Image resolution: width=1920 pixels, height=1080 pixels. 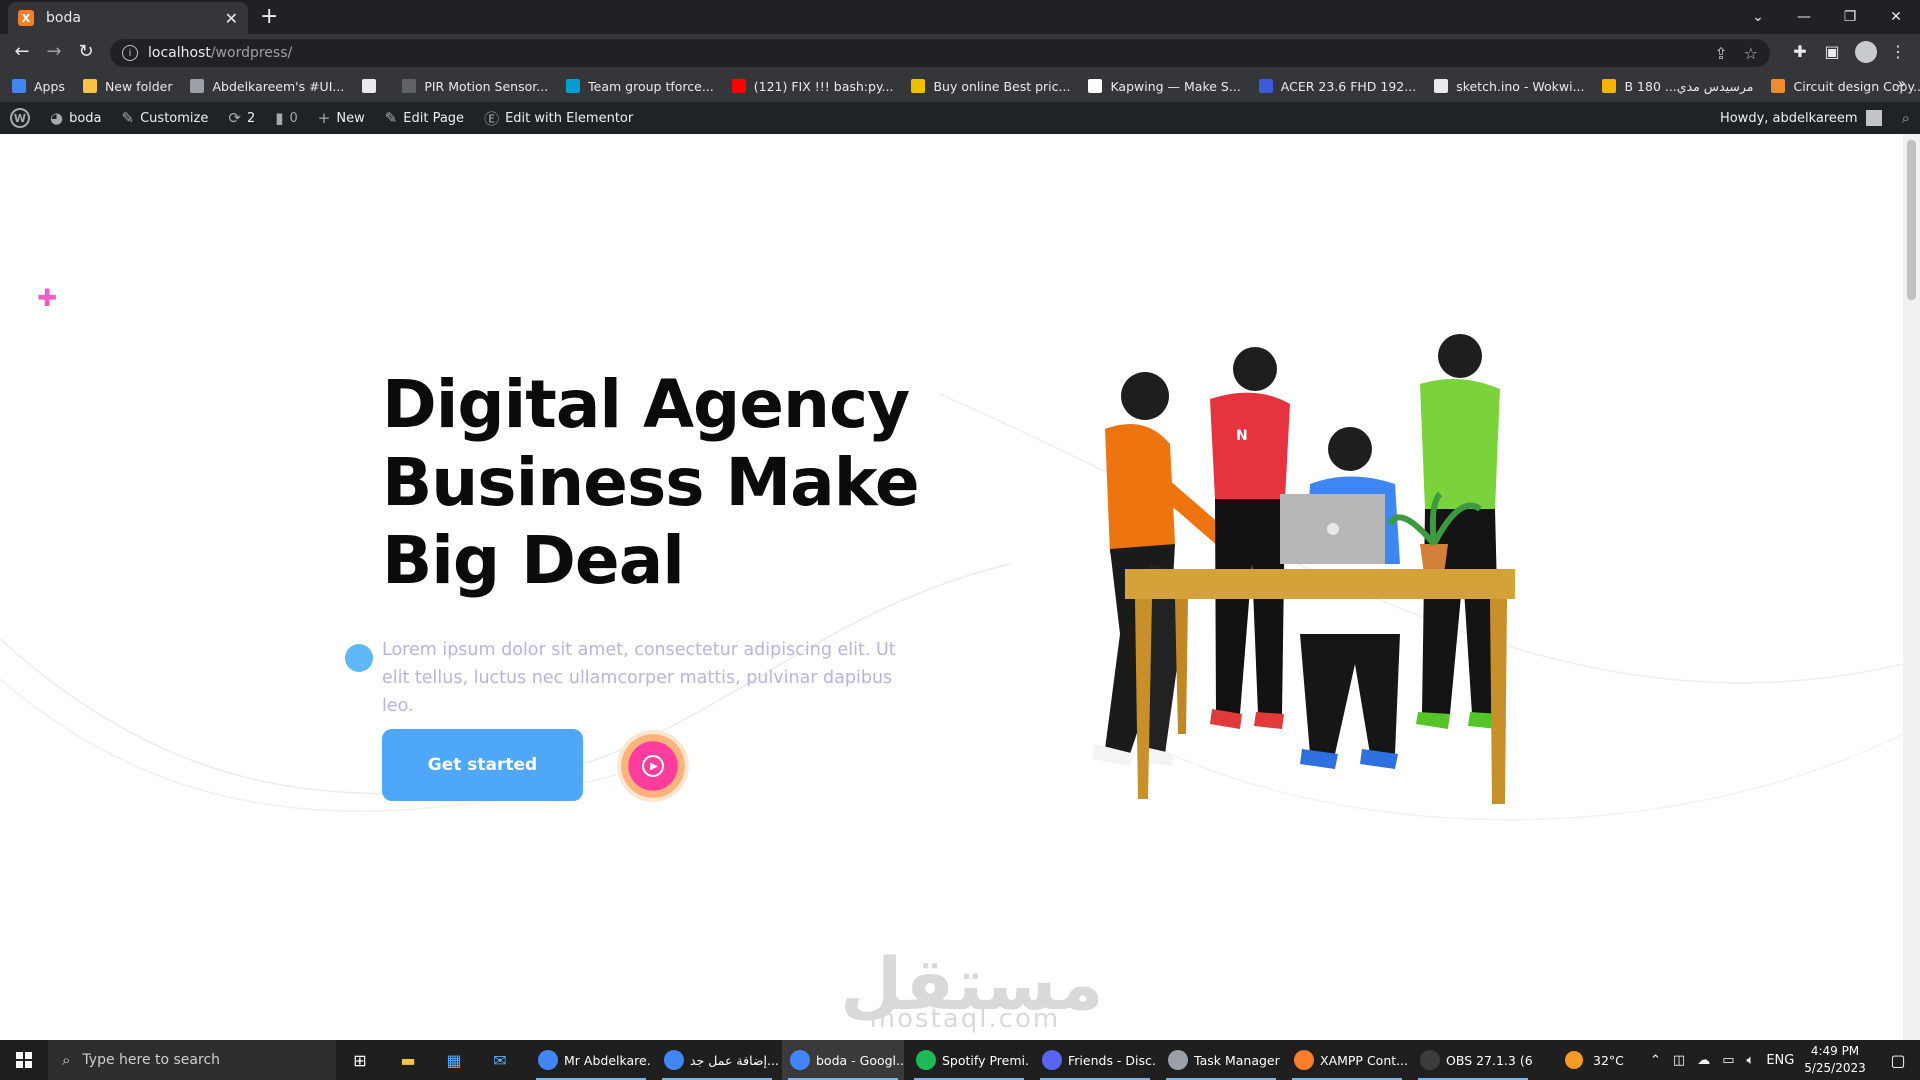 What do you see at coordinates (1873, 118) in the screenshot?
I see `user-avatar` at bounding box center [1873, 118].